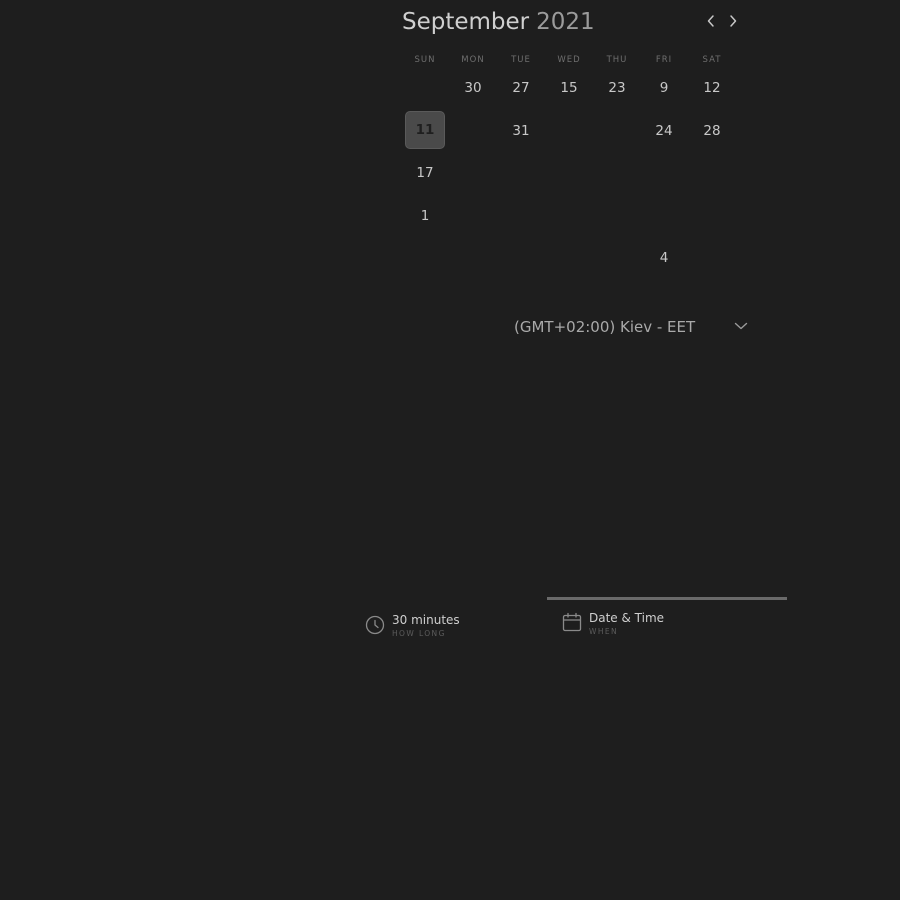 This screenshot has width=900, height=900. Describe the element at coordinates (521, 60) in the screenshot. I see `weekday-tue: TUE` at that location.